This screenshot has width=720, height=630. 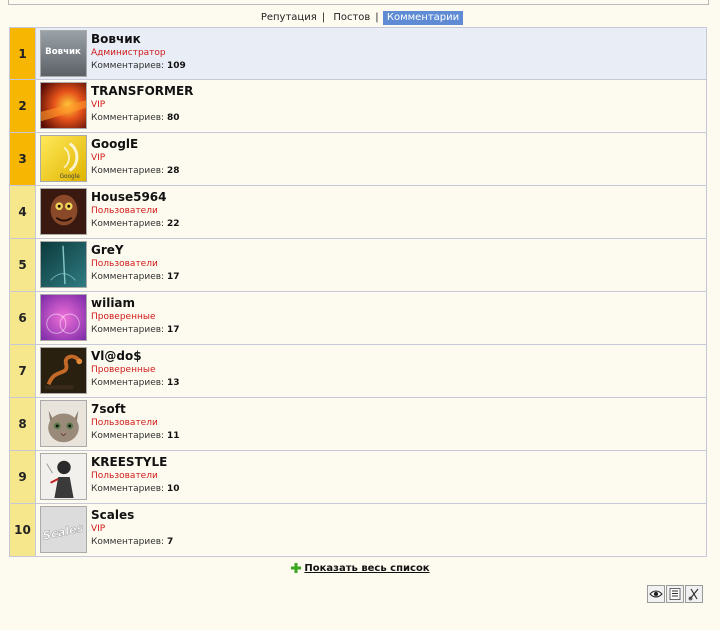 What do you see at coordinates (135, 303) in the screenshot?
I see `user-name: wiliam` at bounding box center [135, 303].